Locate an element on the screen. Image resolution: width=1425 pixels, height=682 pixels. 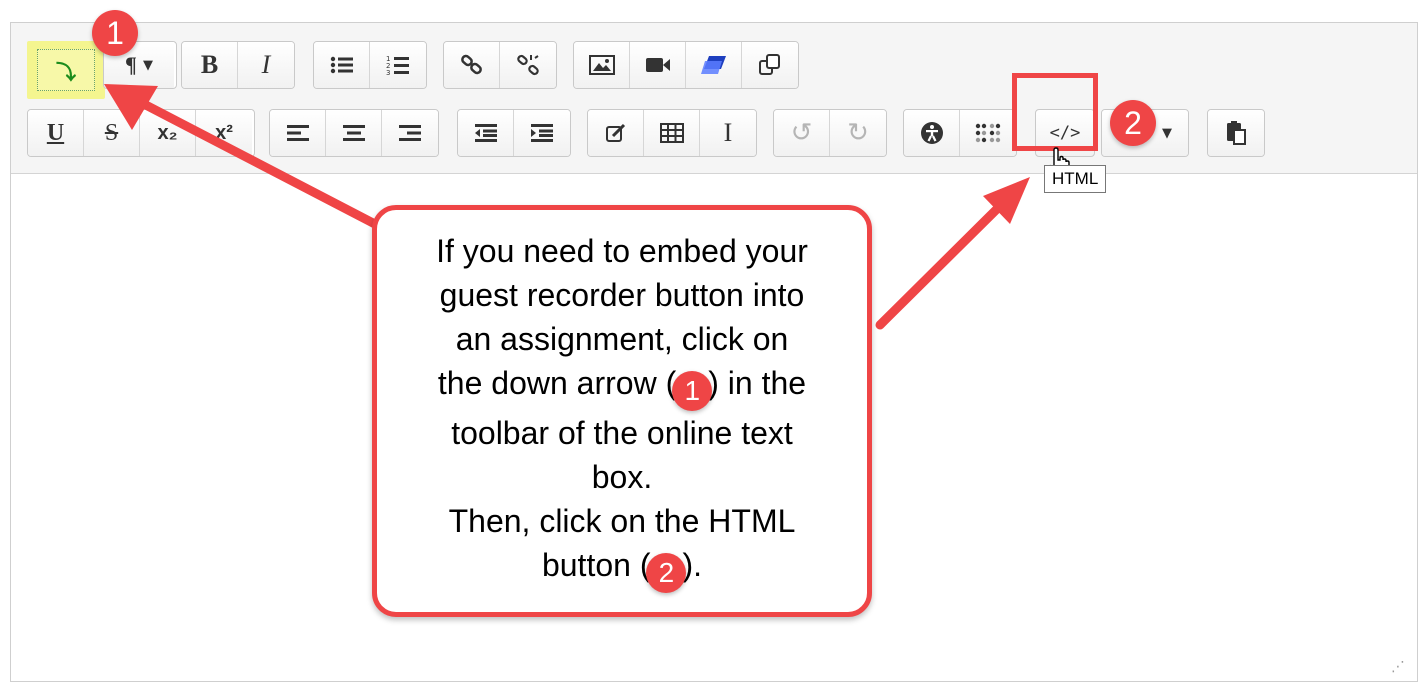
callout-text-part: the down arrow ( is located at coordinates (557, 383).